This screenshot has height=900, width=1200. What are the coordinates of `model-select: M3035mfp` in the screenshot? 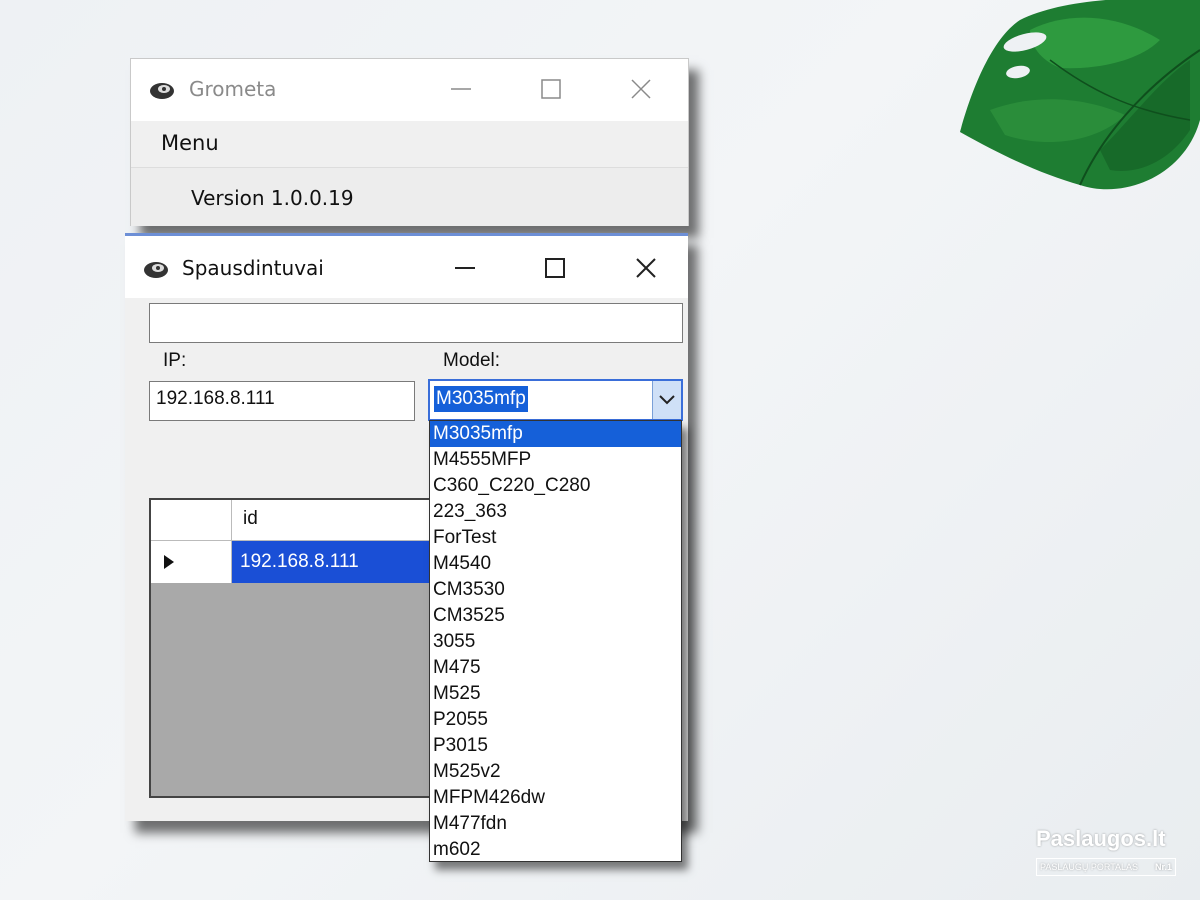 It's located at (555, 400).